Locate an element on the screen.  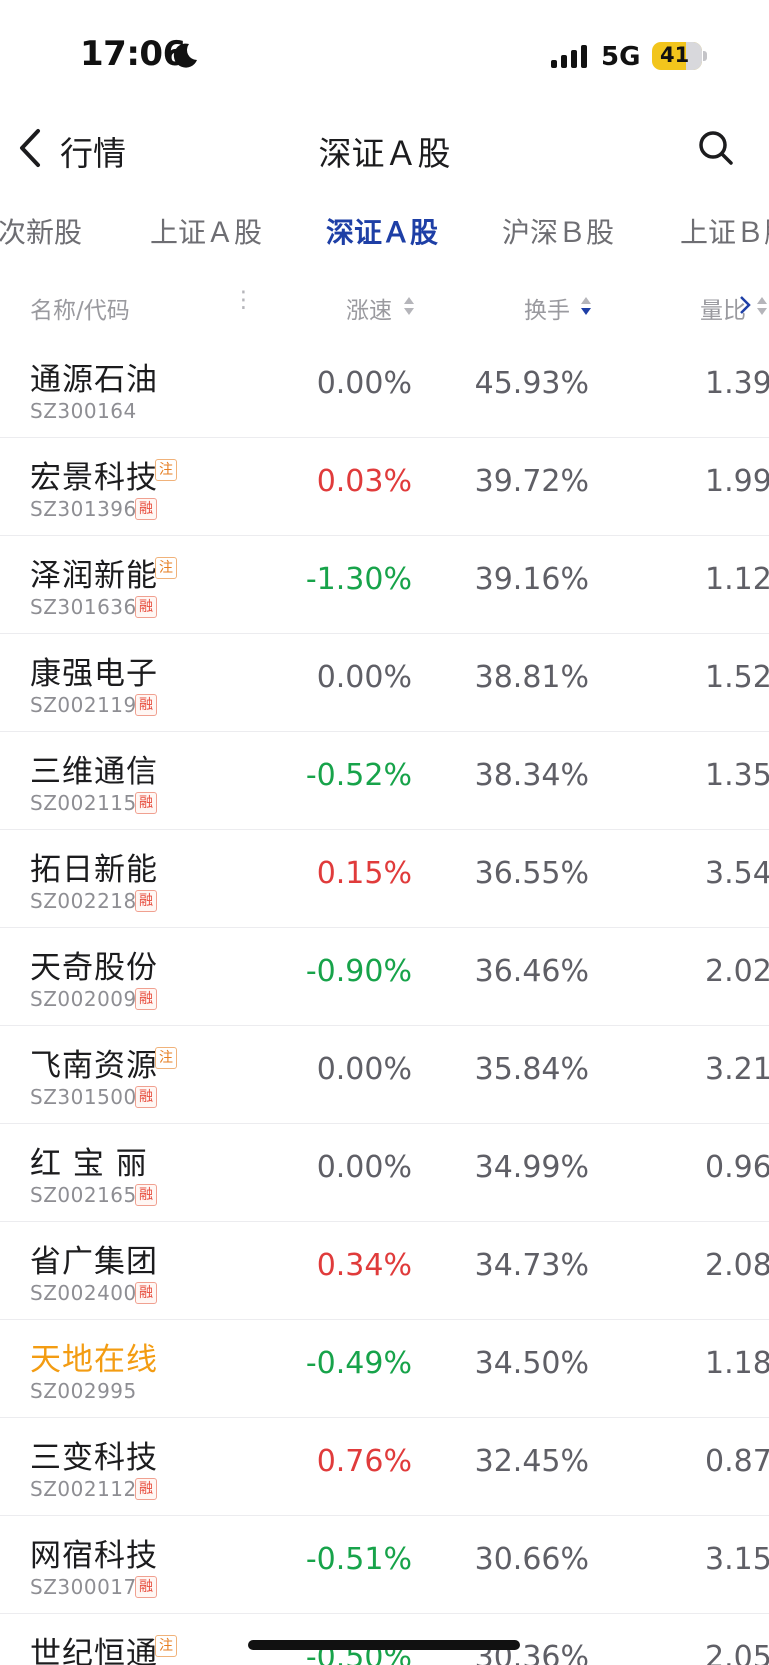
stock-row: 天奇股份 SZ002009 融 -0.90% 36.46% 2.02 is located at coordinates (384, 977).